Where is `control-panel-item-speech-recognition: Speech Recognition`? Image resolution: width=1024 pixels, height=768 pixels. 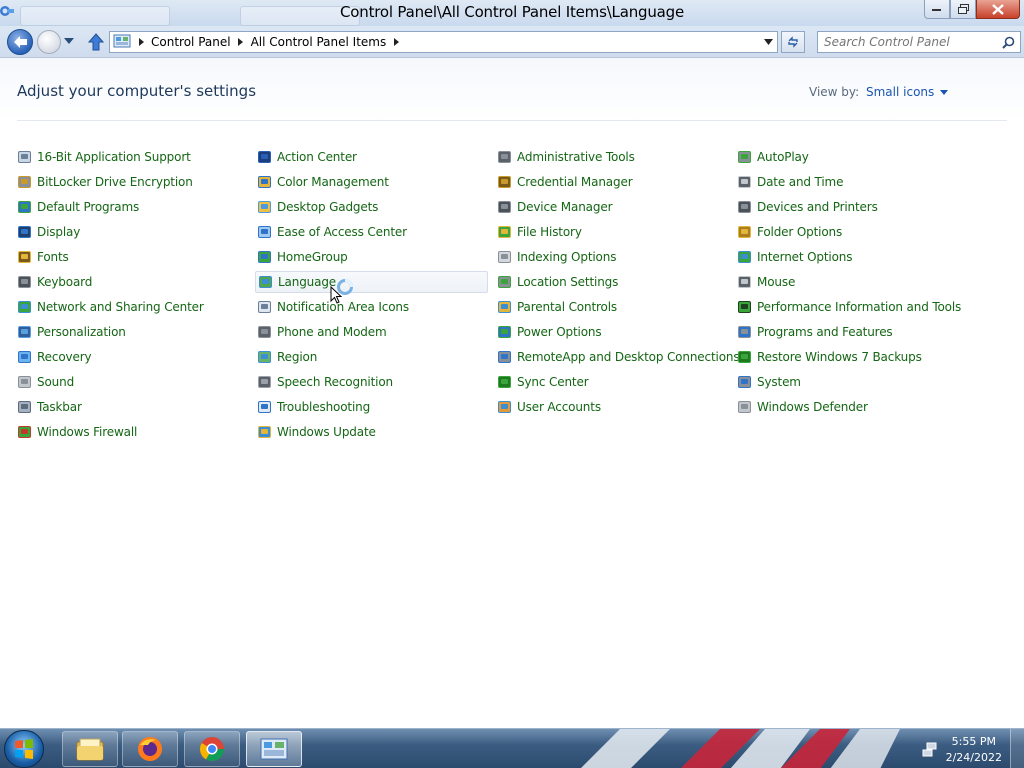
control-panel-item-speech-recognition: Speech Recognition is located at coordinates (371, 382).